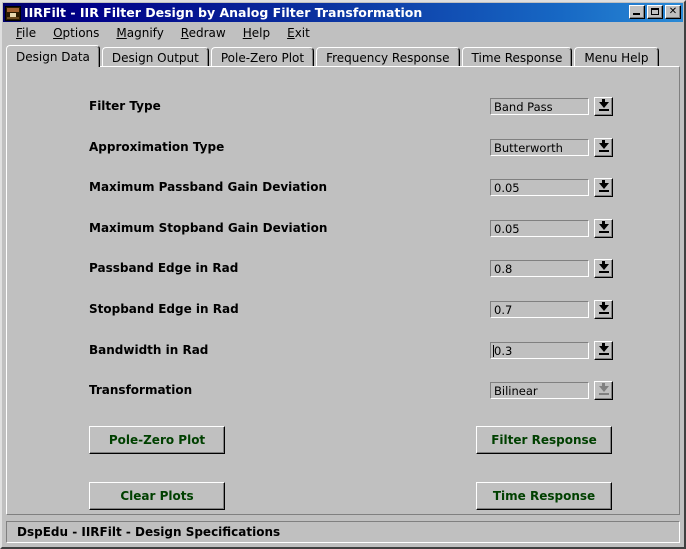 This screenshot has height=549, width=686. Describe the element at coordinates (539, 350) in the screenshot. I see `input-bandwidth-in-rad: 0.3` at that location.